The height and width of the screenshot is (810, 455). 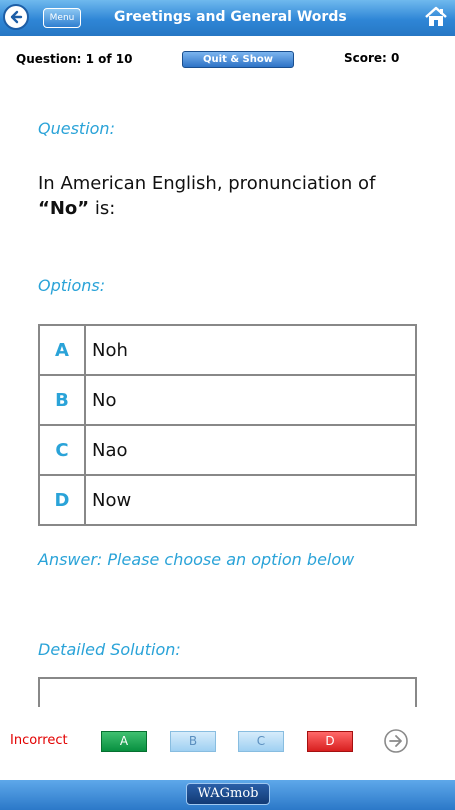 What do you see at coordinates (76, 128) in the screenshot?
I see `question-heading: Question:` at bounding box center [76, 128].